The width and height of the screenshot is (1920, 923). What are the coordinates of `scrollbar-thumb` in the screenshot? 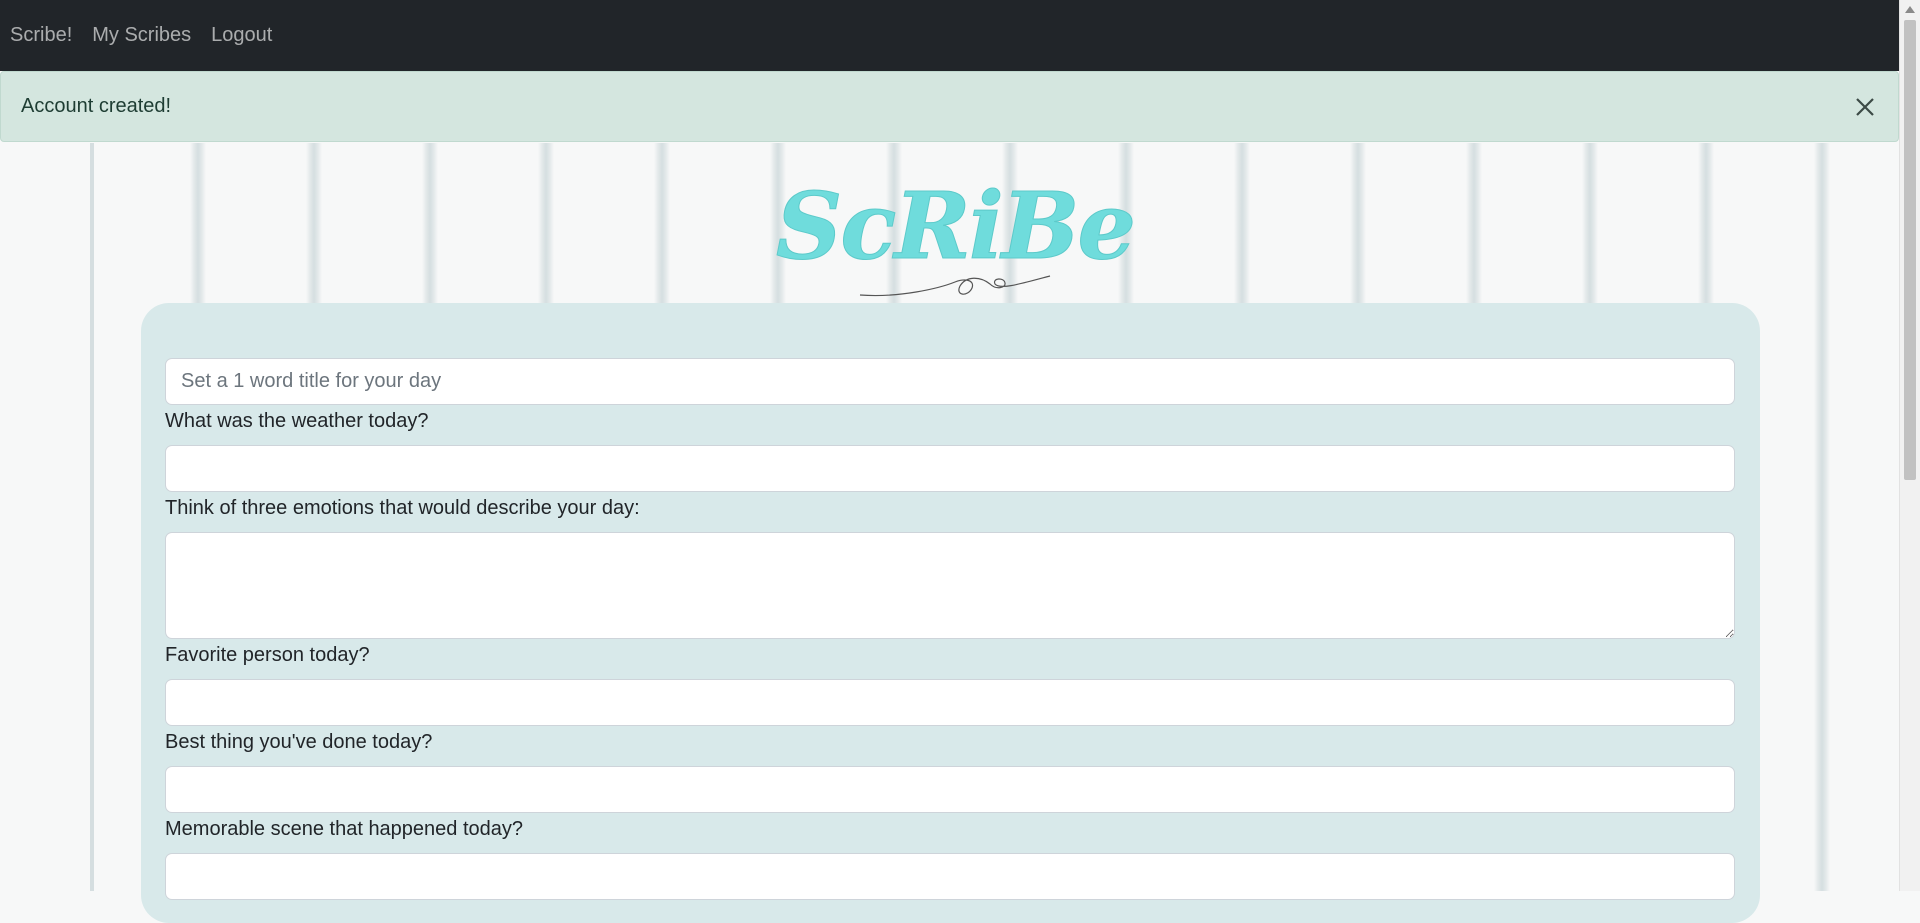 It's located at (1910, 250).